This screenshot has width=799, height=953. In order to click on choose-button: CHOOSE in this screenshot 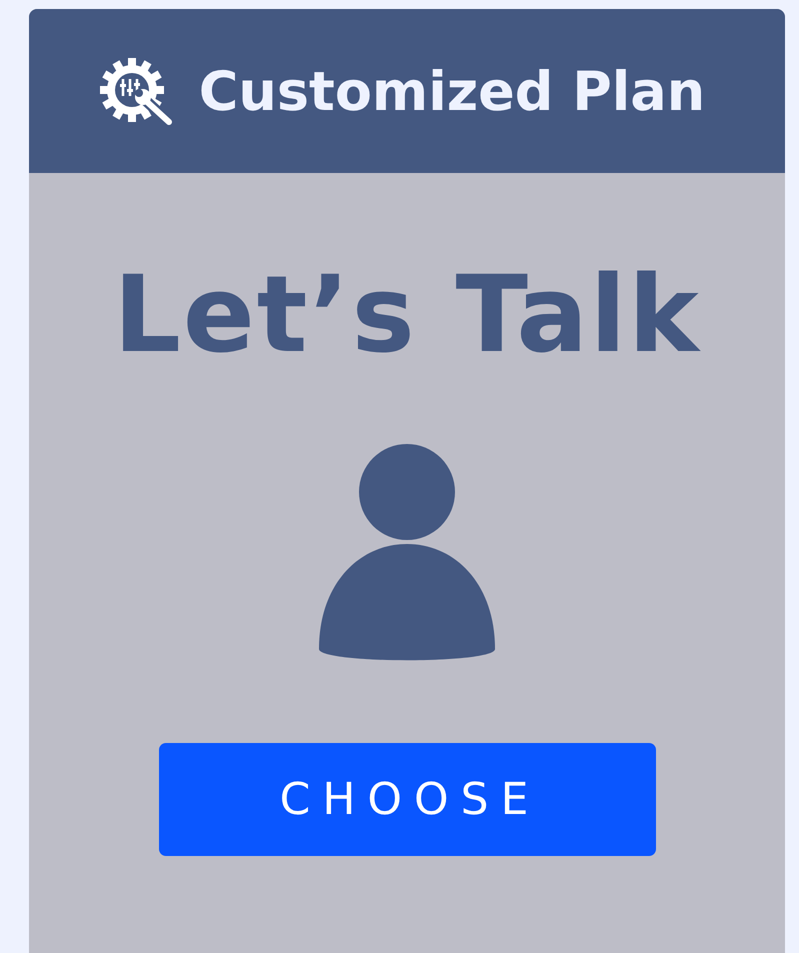, I will do `click(407, 799)`.